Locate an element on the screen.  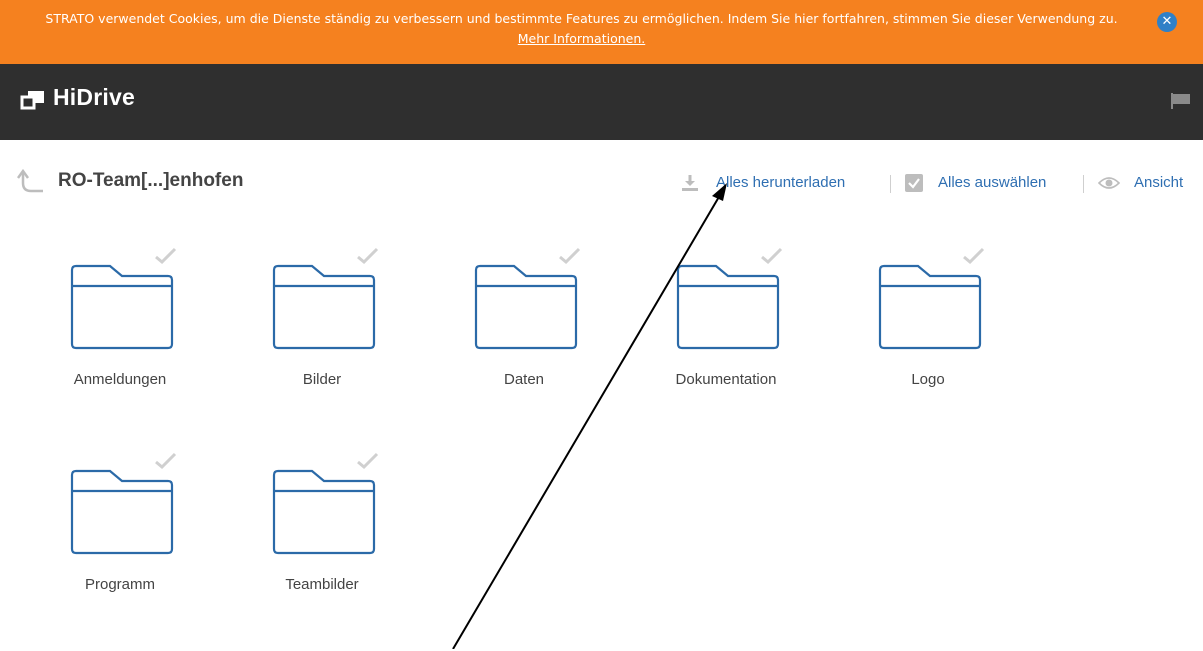
folder-tile: Programm is located at coordinates (120, 551).